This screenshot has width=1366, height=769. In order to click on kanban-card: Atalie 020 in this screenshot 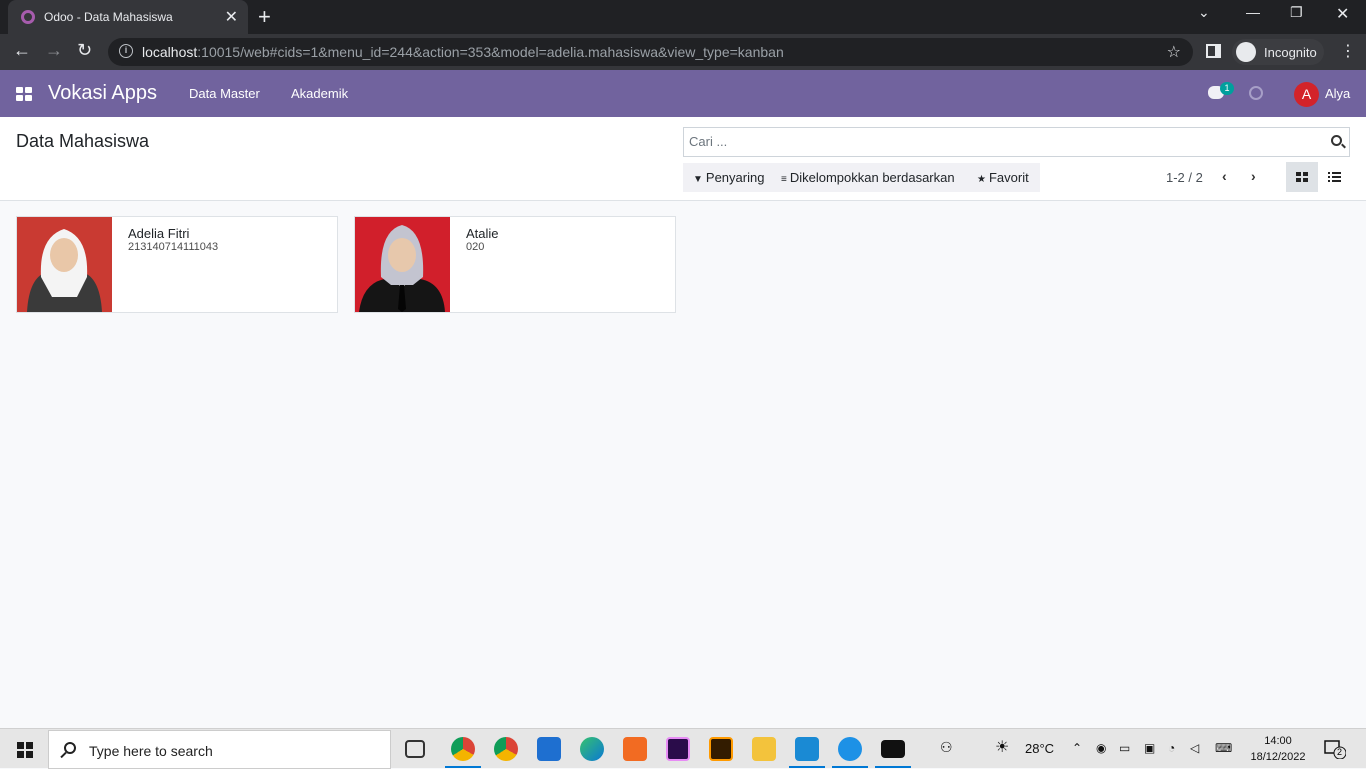, I will do `click(515, 264)`.